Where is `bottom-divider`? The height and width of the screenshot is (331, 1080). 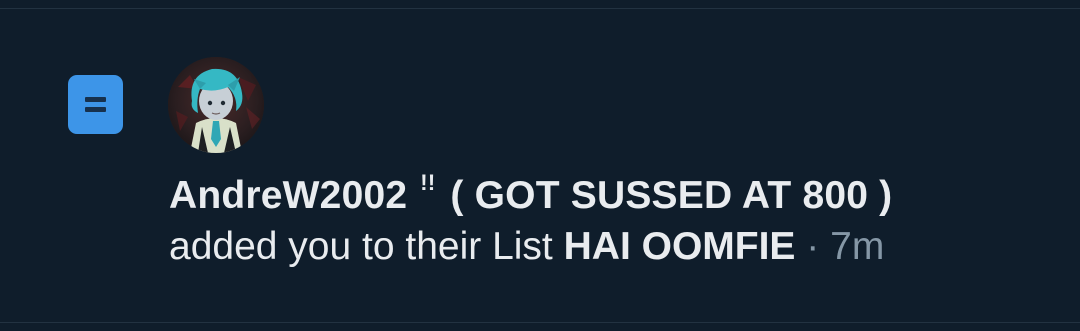
bottom-divider is located at coordinates (540, 326).